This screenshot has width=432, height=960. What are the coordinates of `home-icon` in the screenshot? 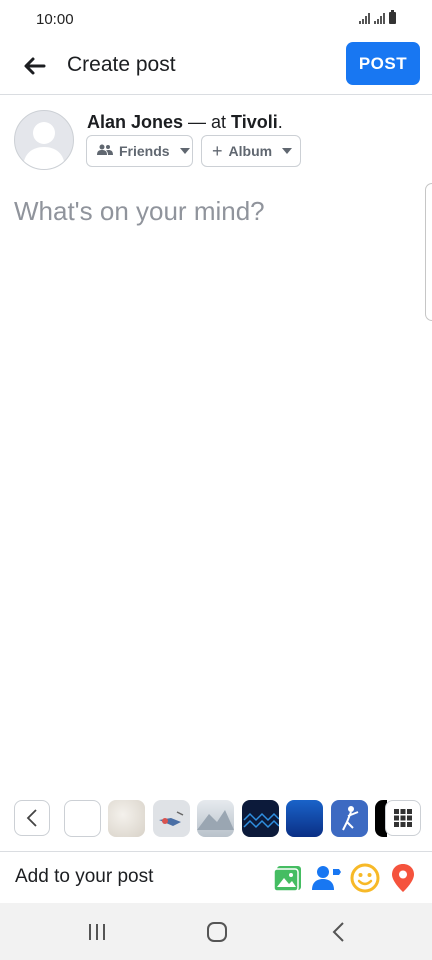 It's located at (217, 932).